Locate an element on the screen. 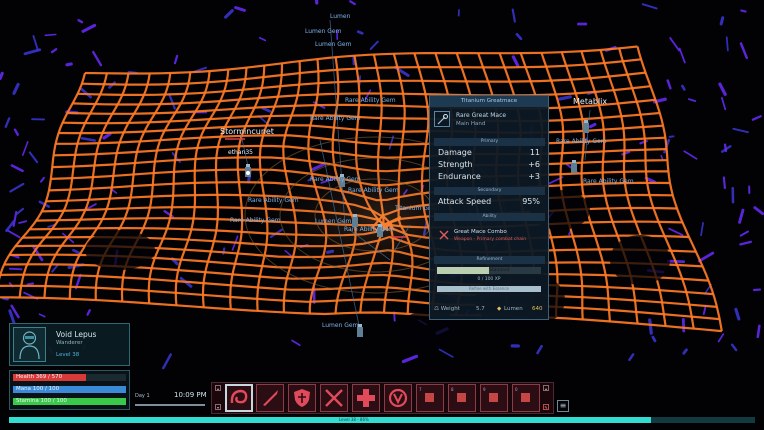  lumen-value: 640 is located at coordinates (537, 309).